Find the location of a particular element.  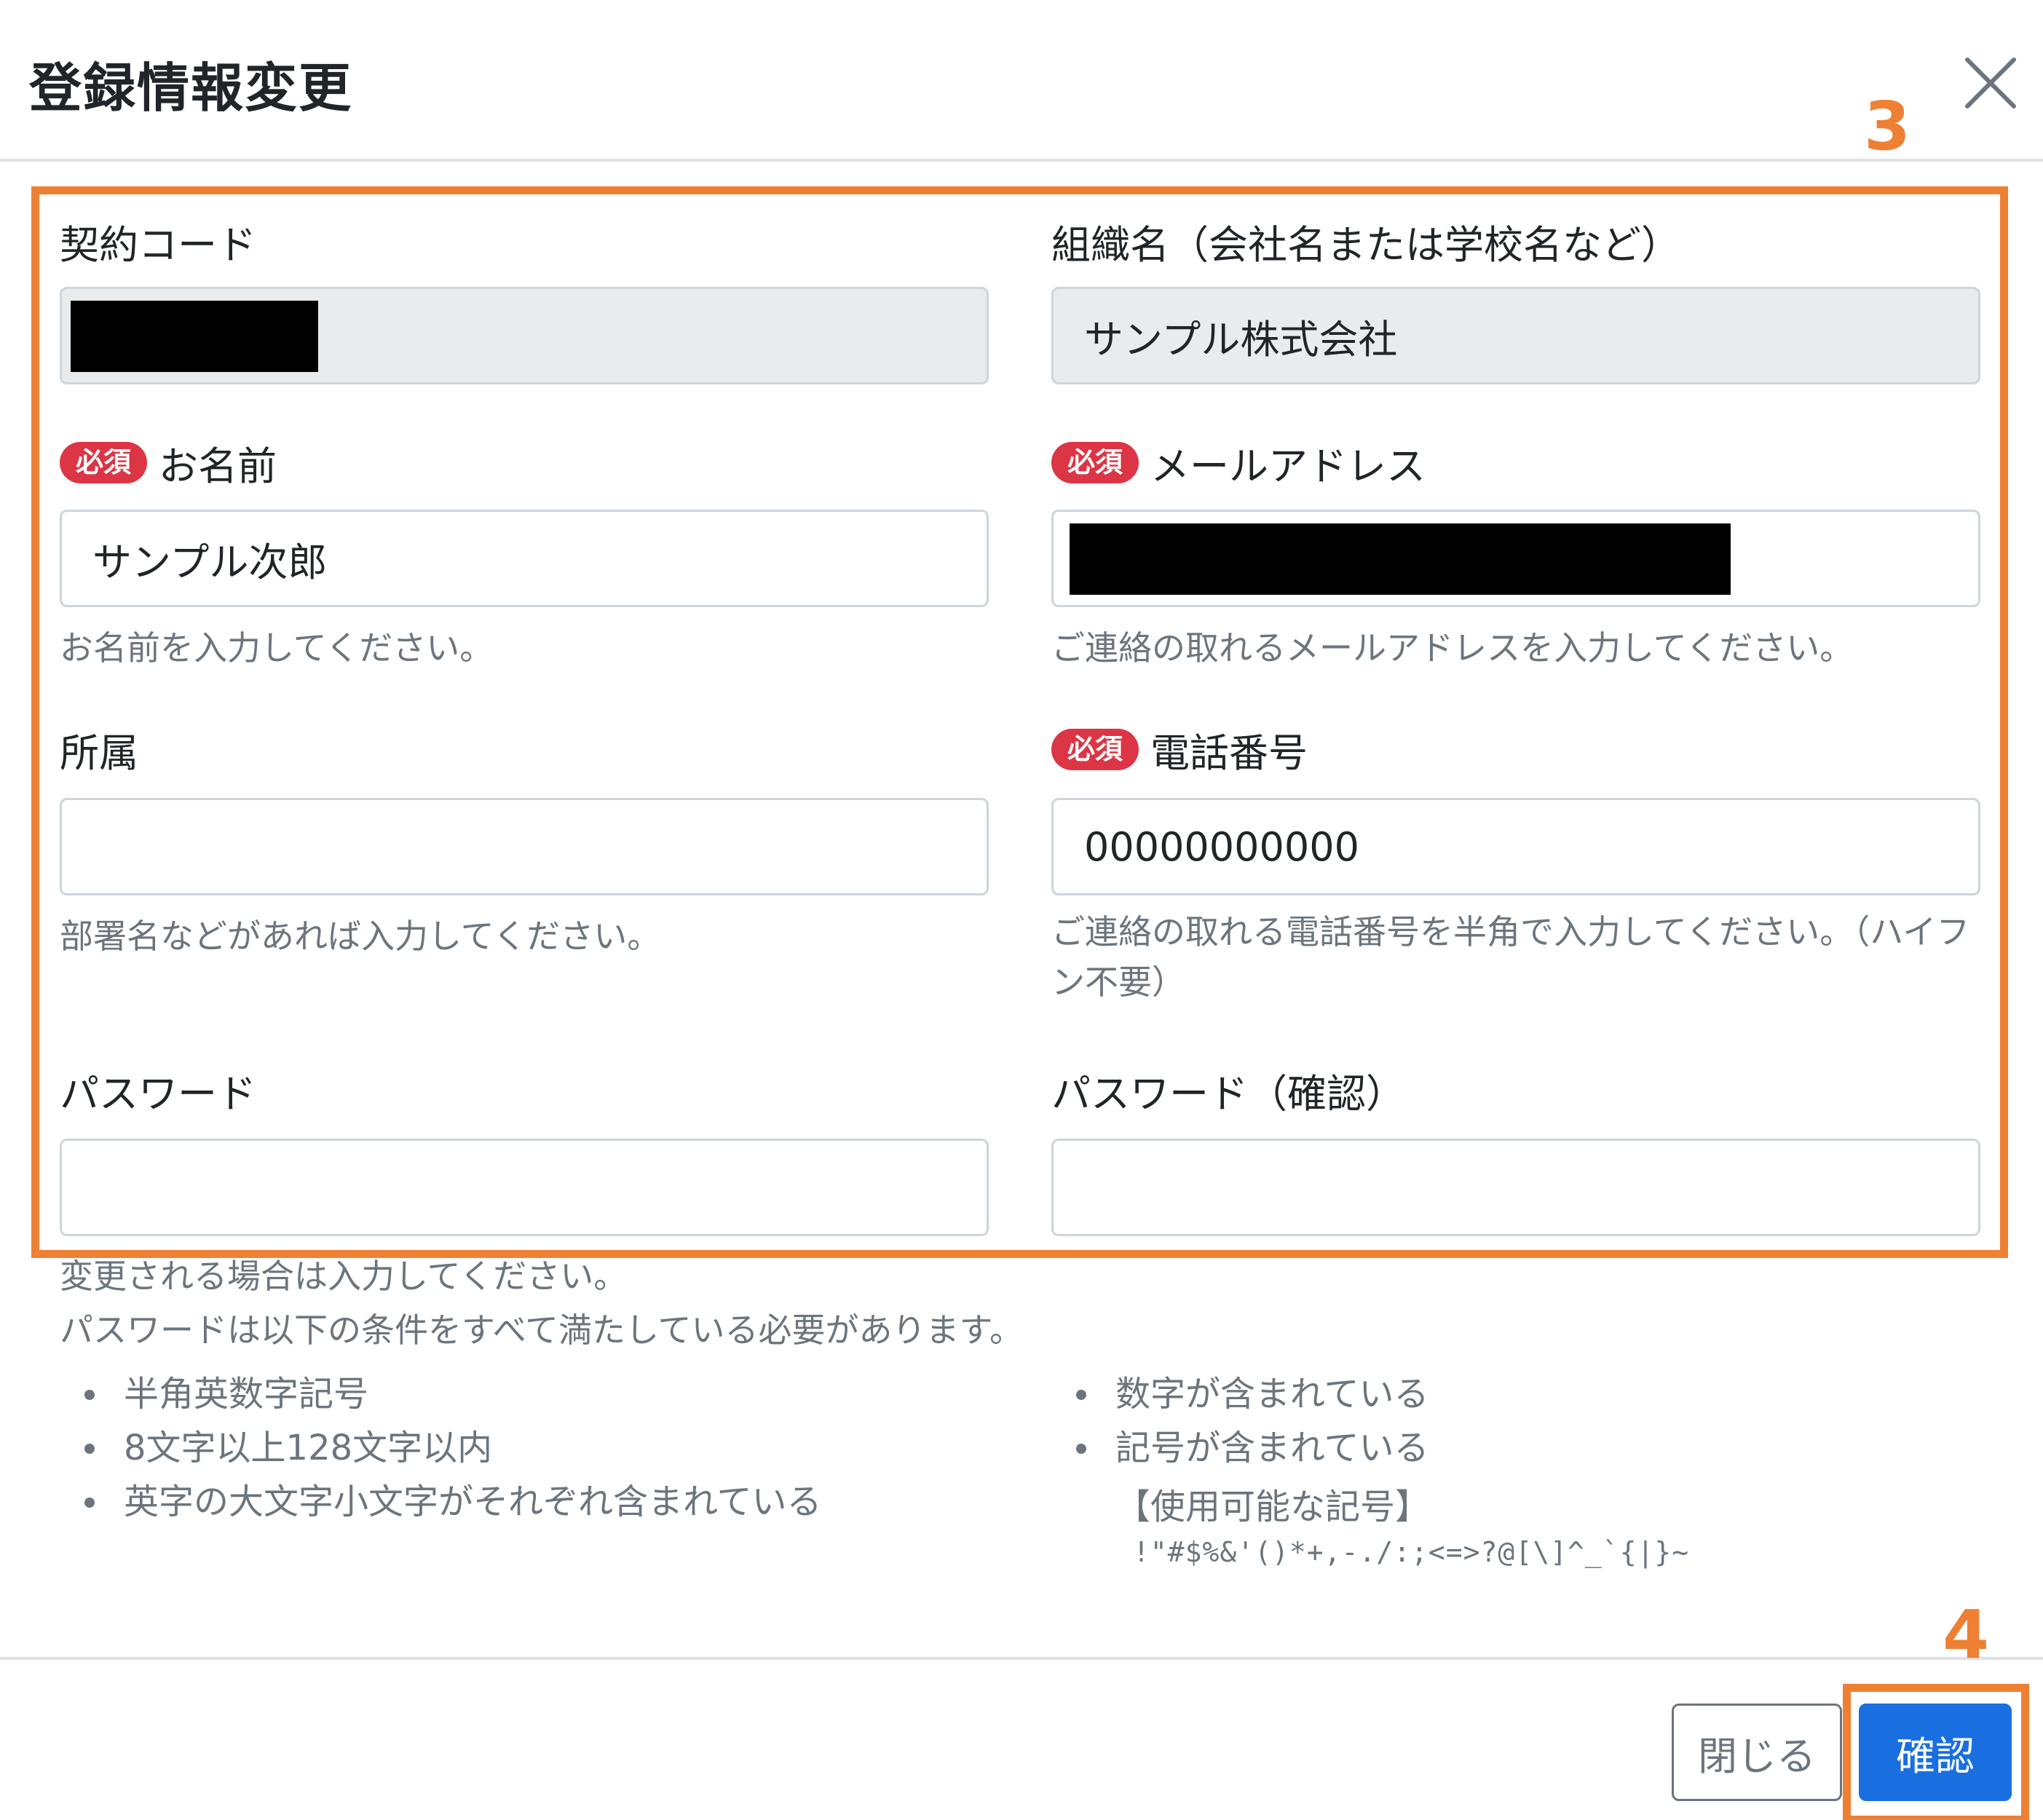

password-rules-right: 数字が含まれている 記号が含まれている is located at coordinates (1240, 1421).